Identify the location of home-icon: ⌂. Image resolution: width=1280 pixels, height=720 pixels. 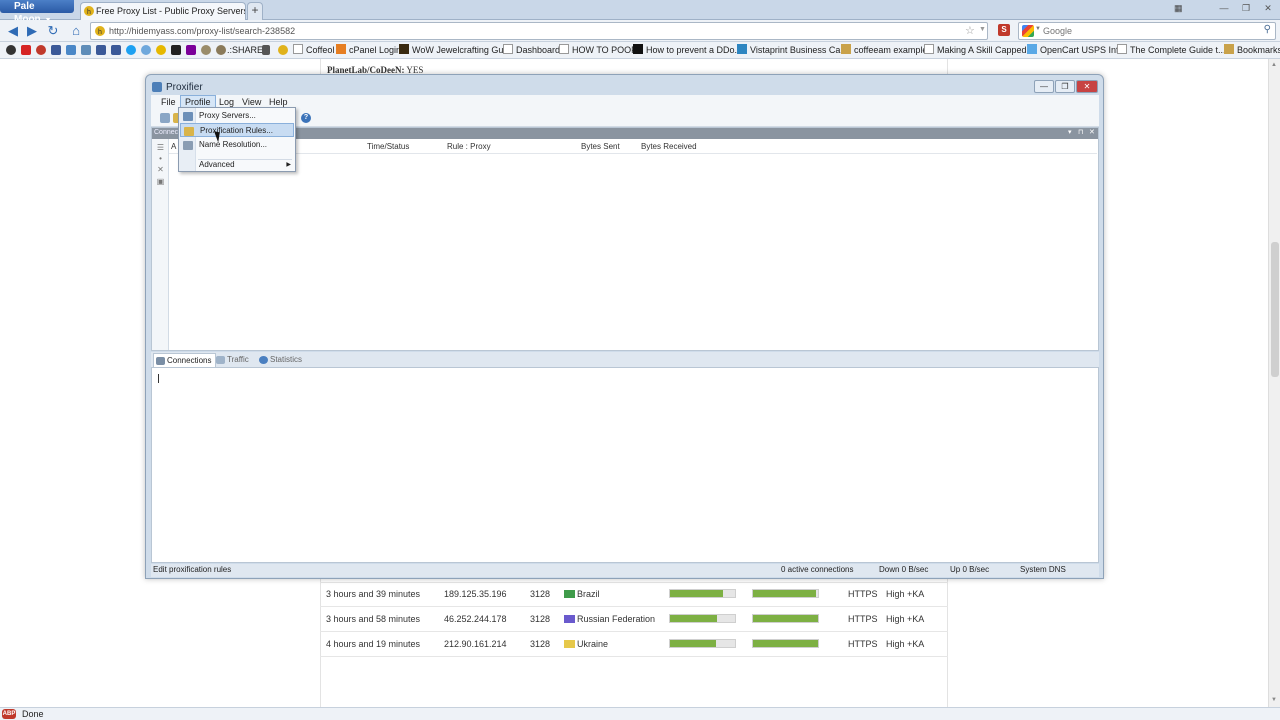
(76, 31).